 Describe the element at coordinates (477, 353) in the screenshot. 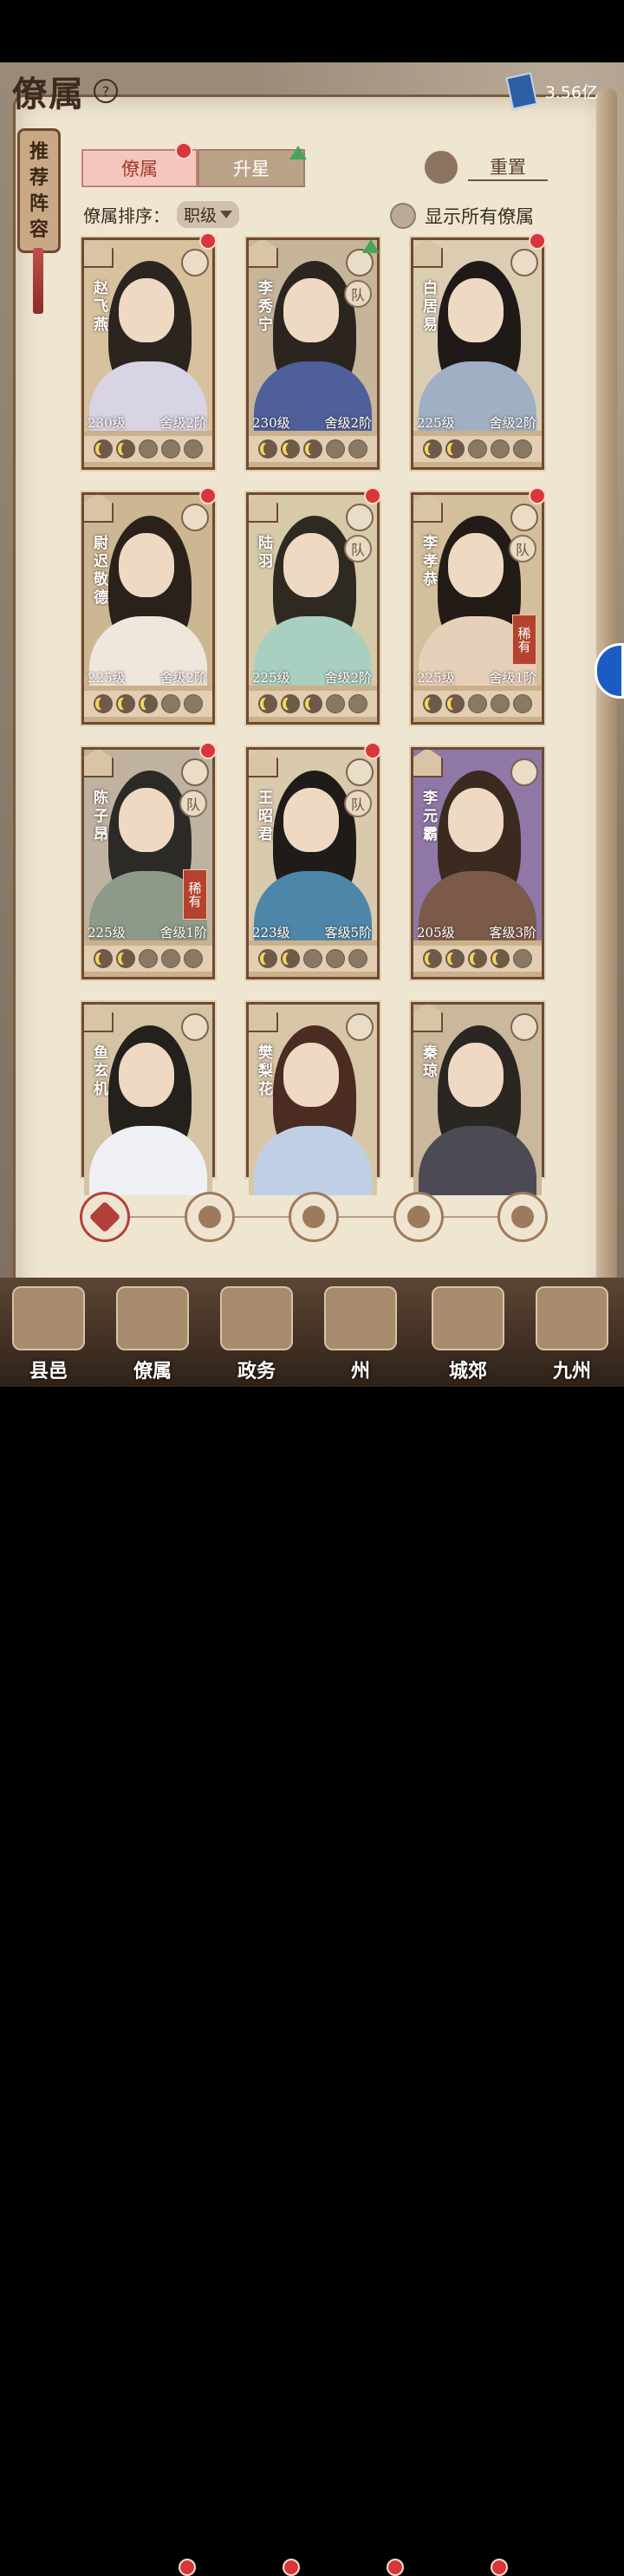

I see `retainer-card: 白居易 225级 舍级2阶` at that location.